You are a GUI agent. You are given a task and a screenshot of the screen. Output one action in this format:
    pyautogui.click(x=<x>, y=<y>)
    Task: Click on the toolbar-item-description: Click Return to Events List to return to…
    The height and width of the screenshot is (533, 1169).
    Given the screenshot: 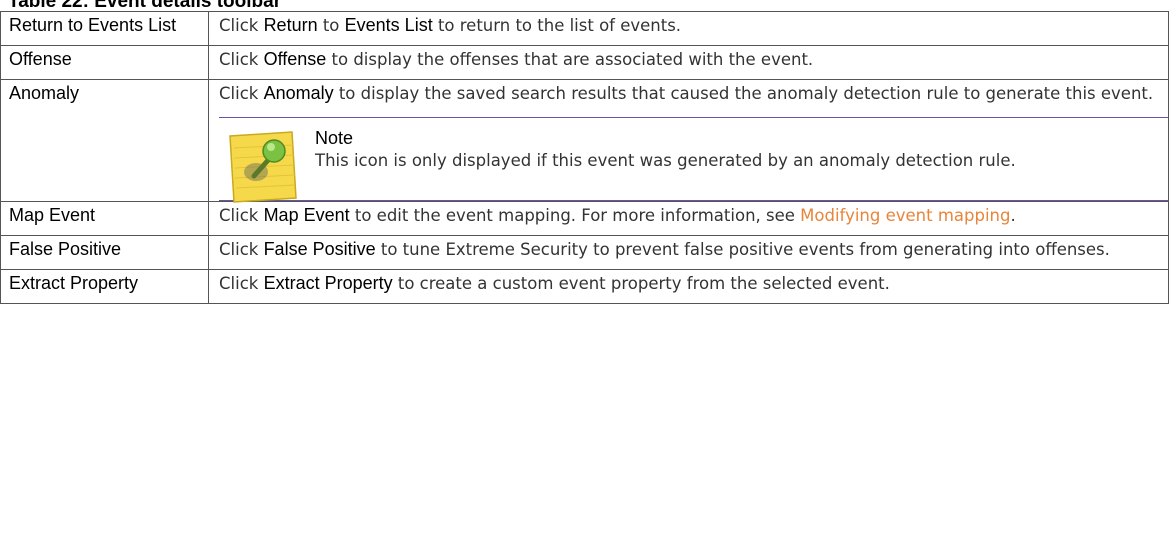 What is the action you would take?
    pyautogui.click(x=688, y=28)
    